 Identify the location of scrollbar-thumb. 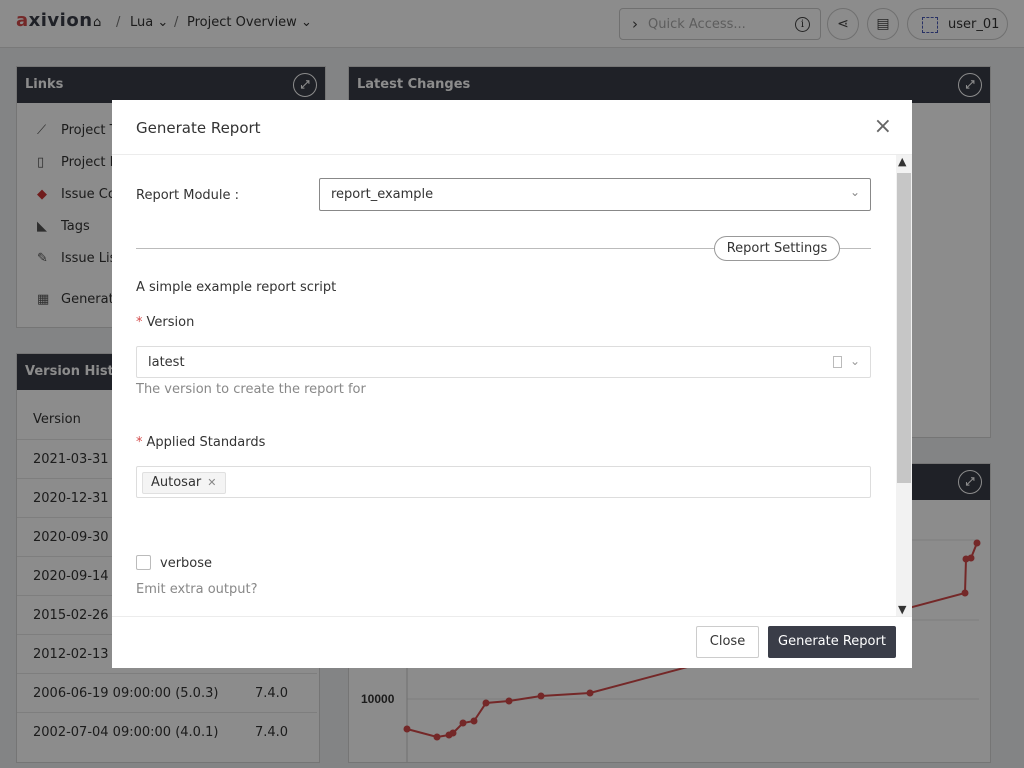
(904, 328).